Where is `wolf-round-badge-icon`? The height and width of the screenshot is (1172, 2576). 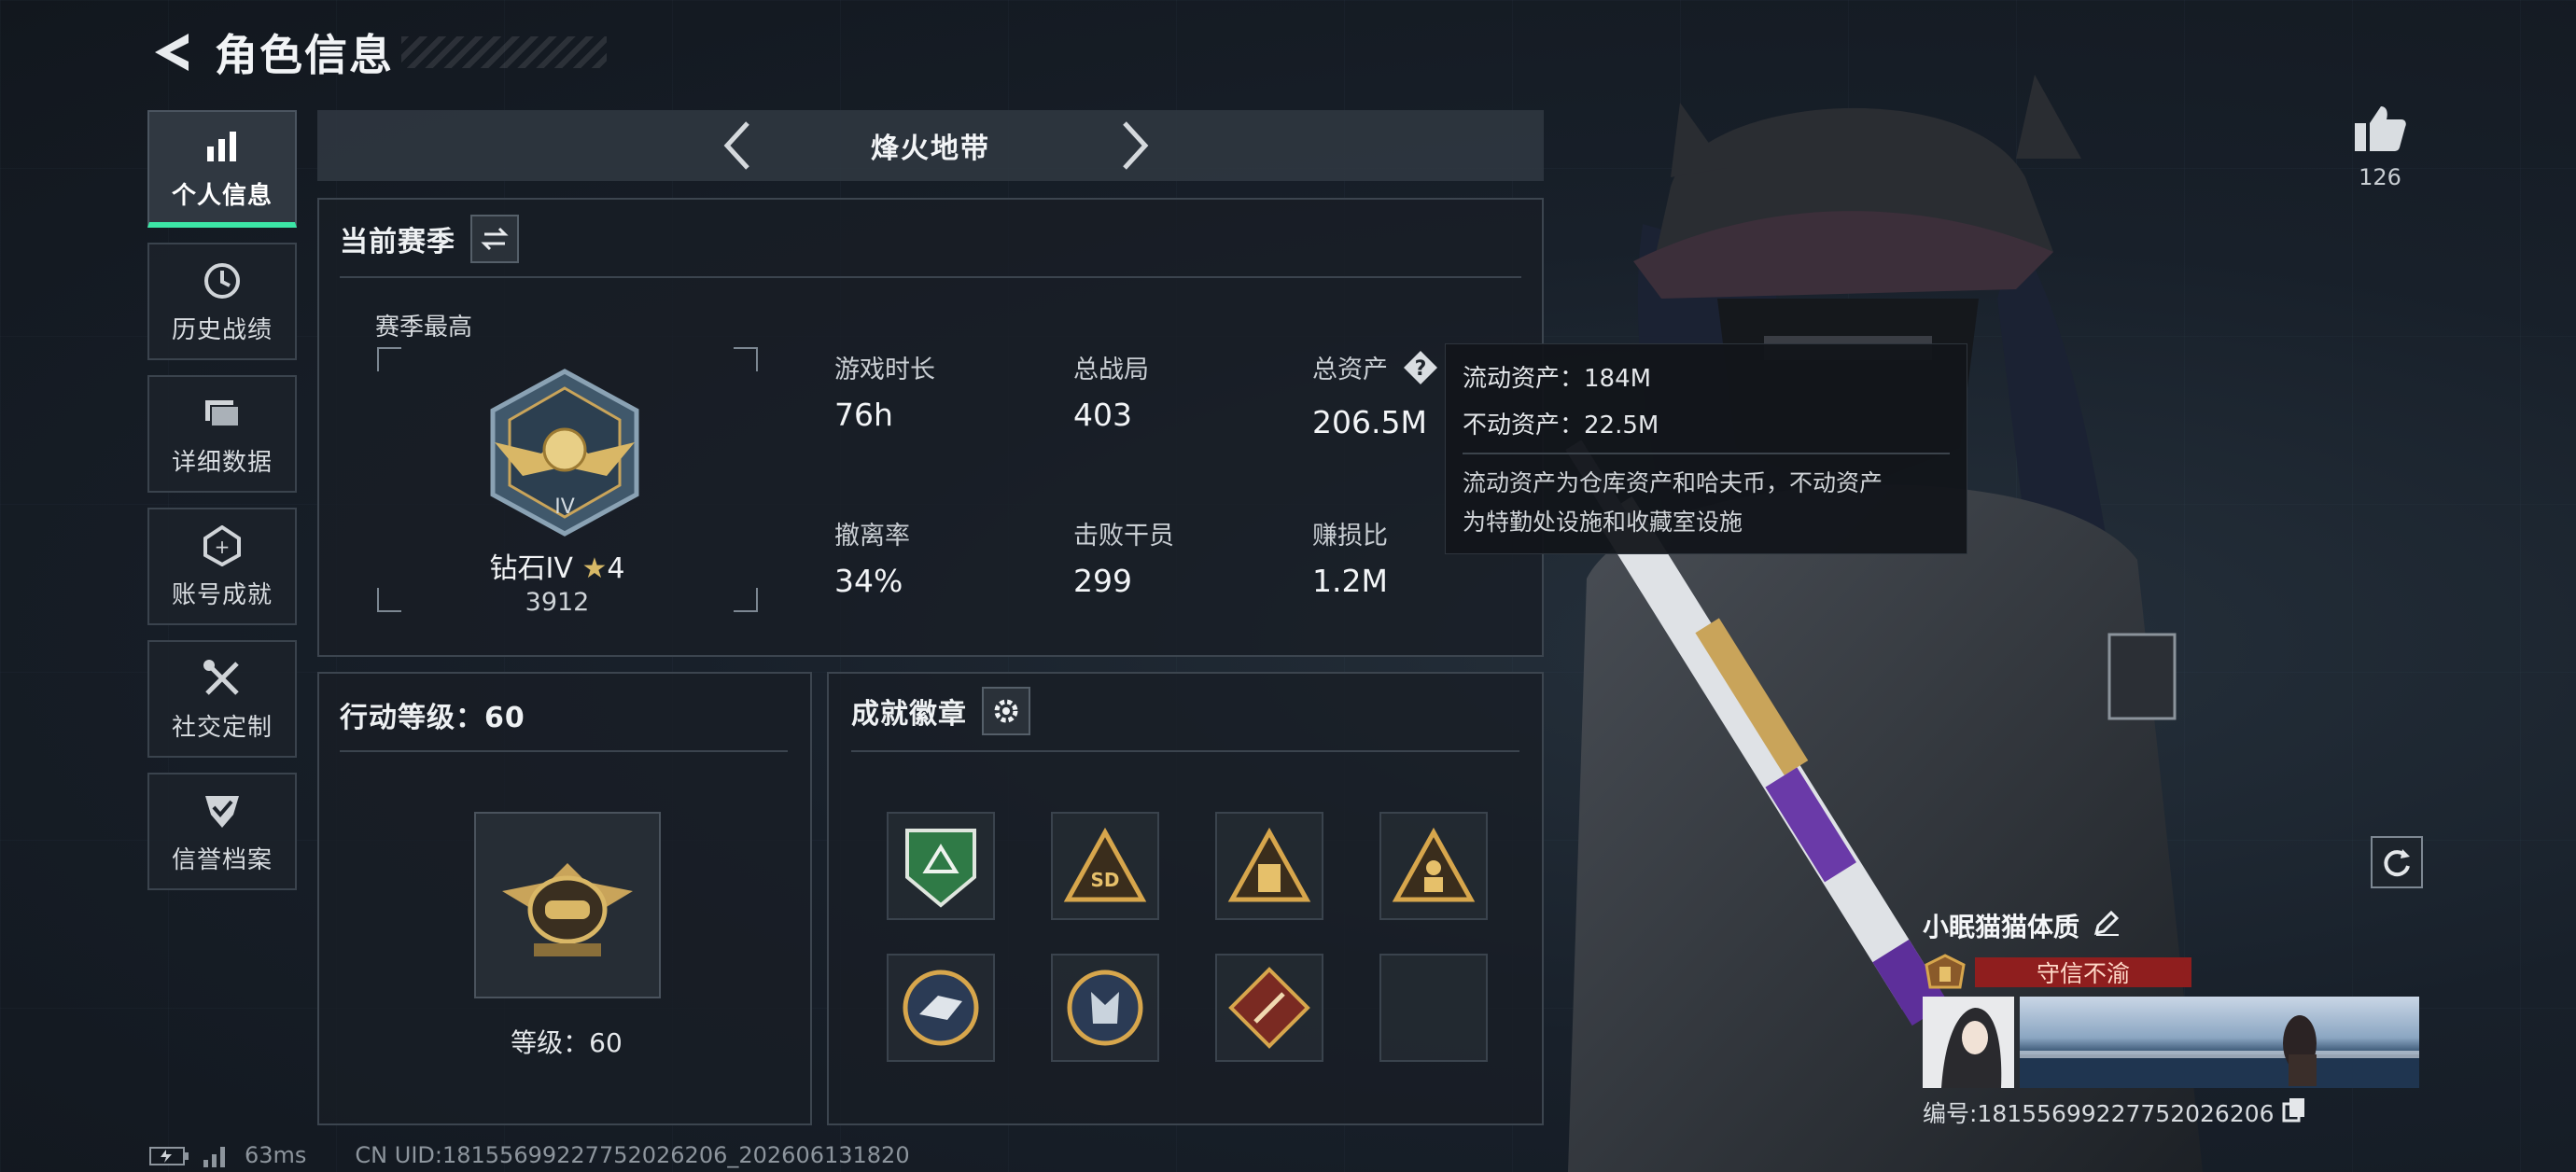
wolf-round-badge-icon is located at coordinates (1105, 1008).